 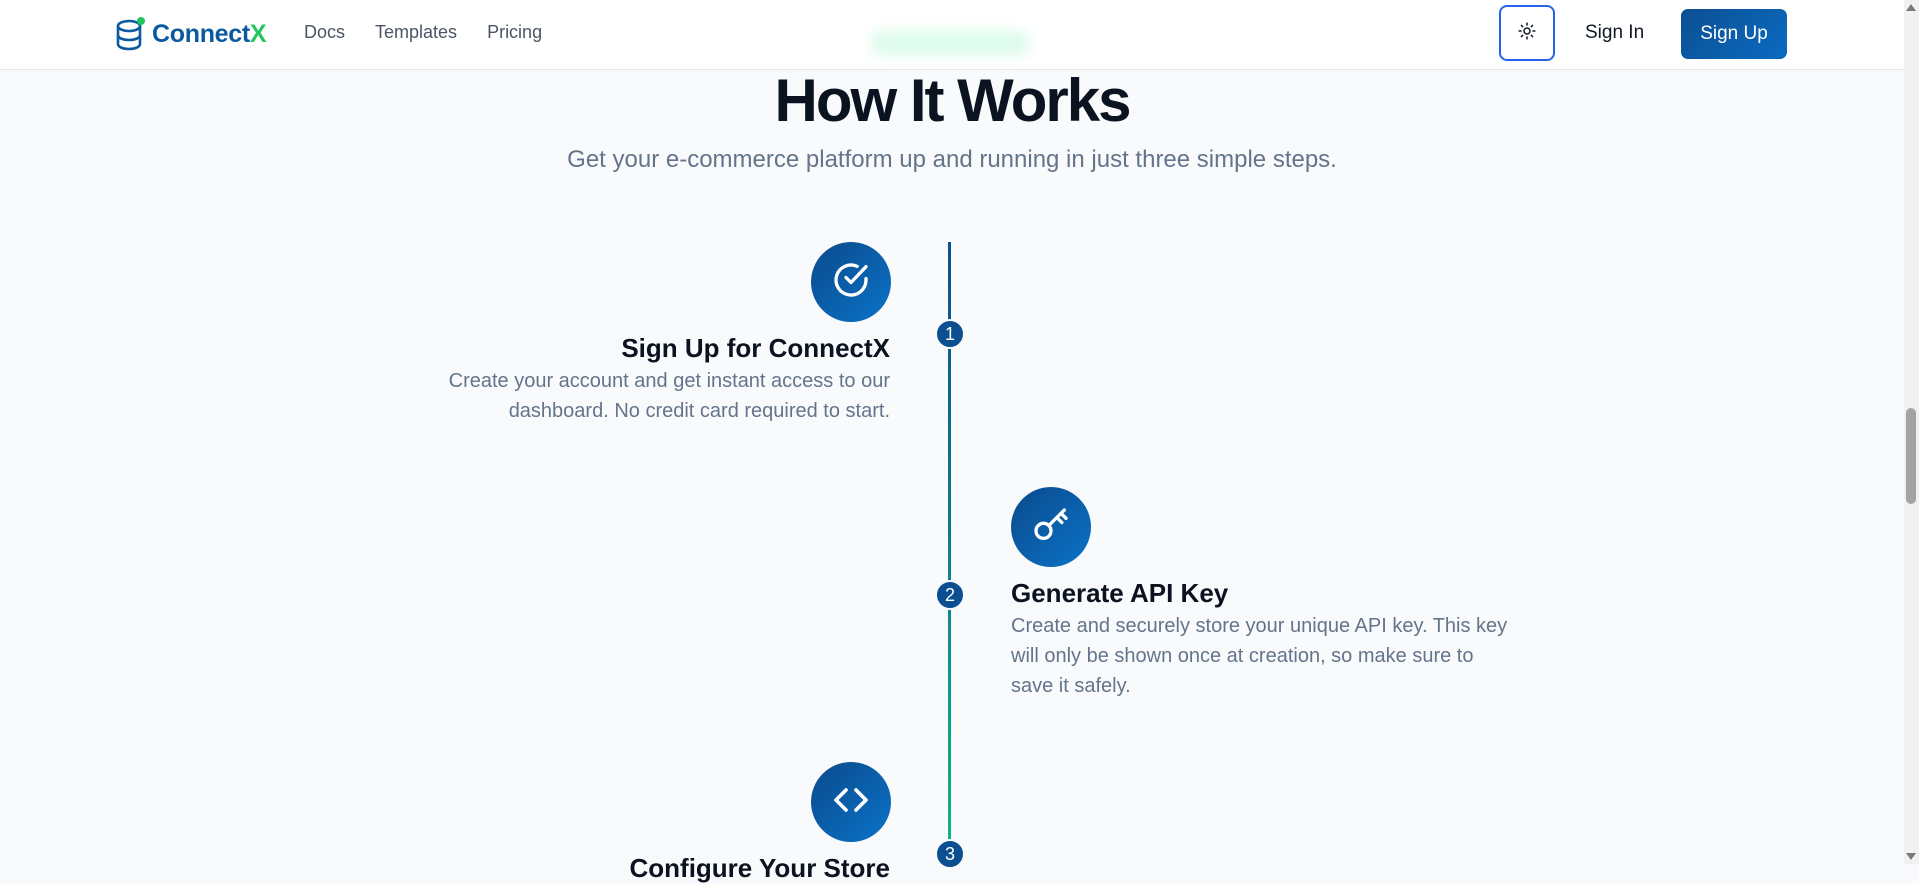 I want to click on step-1-icon-badge, so click(x=851, y=282).